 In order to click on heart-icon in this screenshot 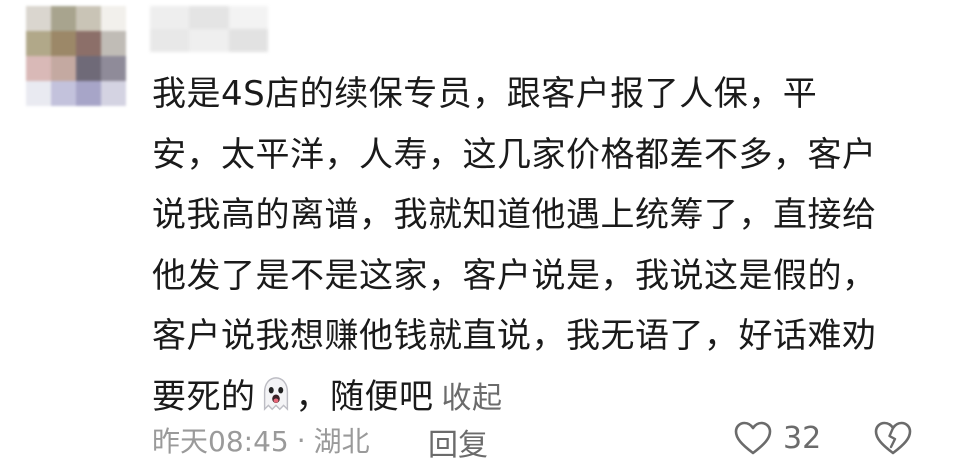, I will do `click(753, 438)`.